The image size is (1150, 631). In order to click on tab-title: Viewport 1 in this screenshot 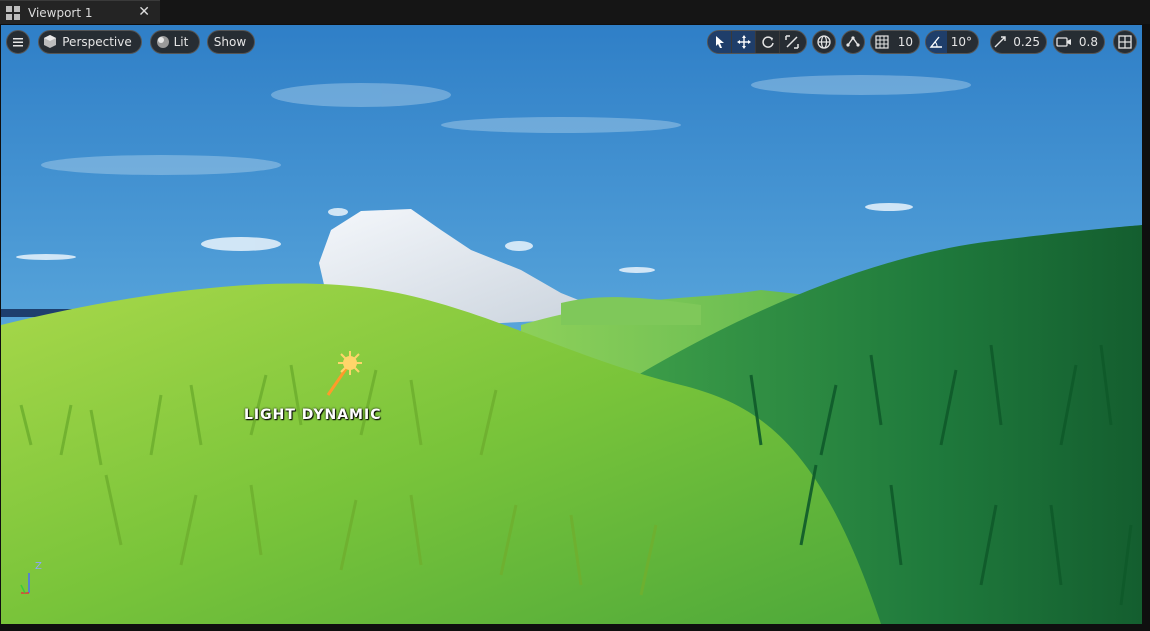, I will do `click(60, 12)`.